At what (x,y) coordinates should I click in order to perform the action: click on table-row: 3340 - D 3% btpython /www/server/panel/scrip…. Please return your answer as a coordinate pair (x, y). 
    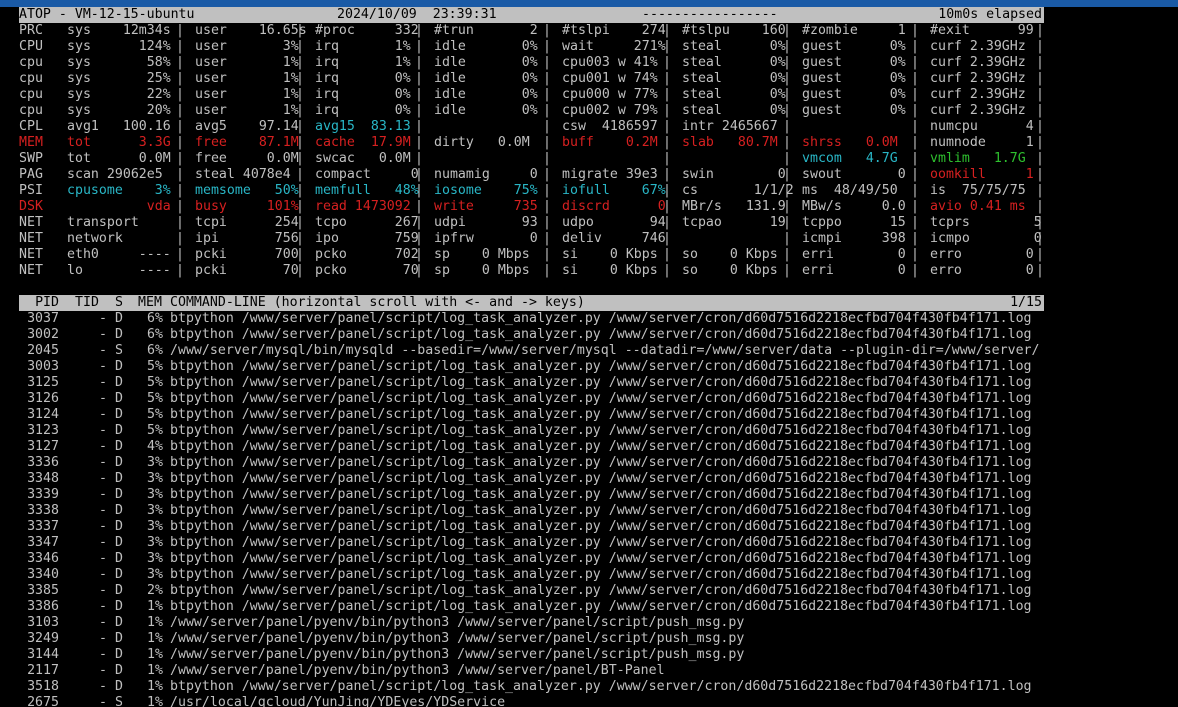
    Looking at the image, I should click on (531, 575).